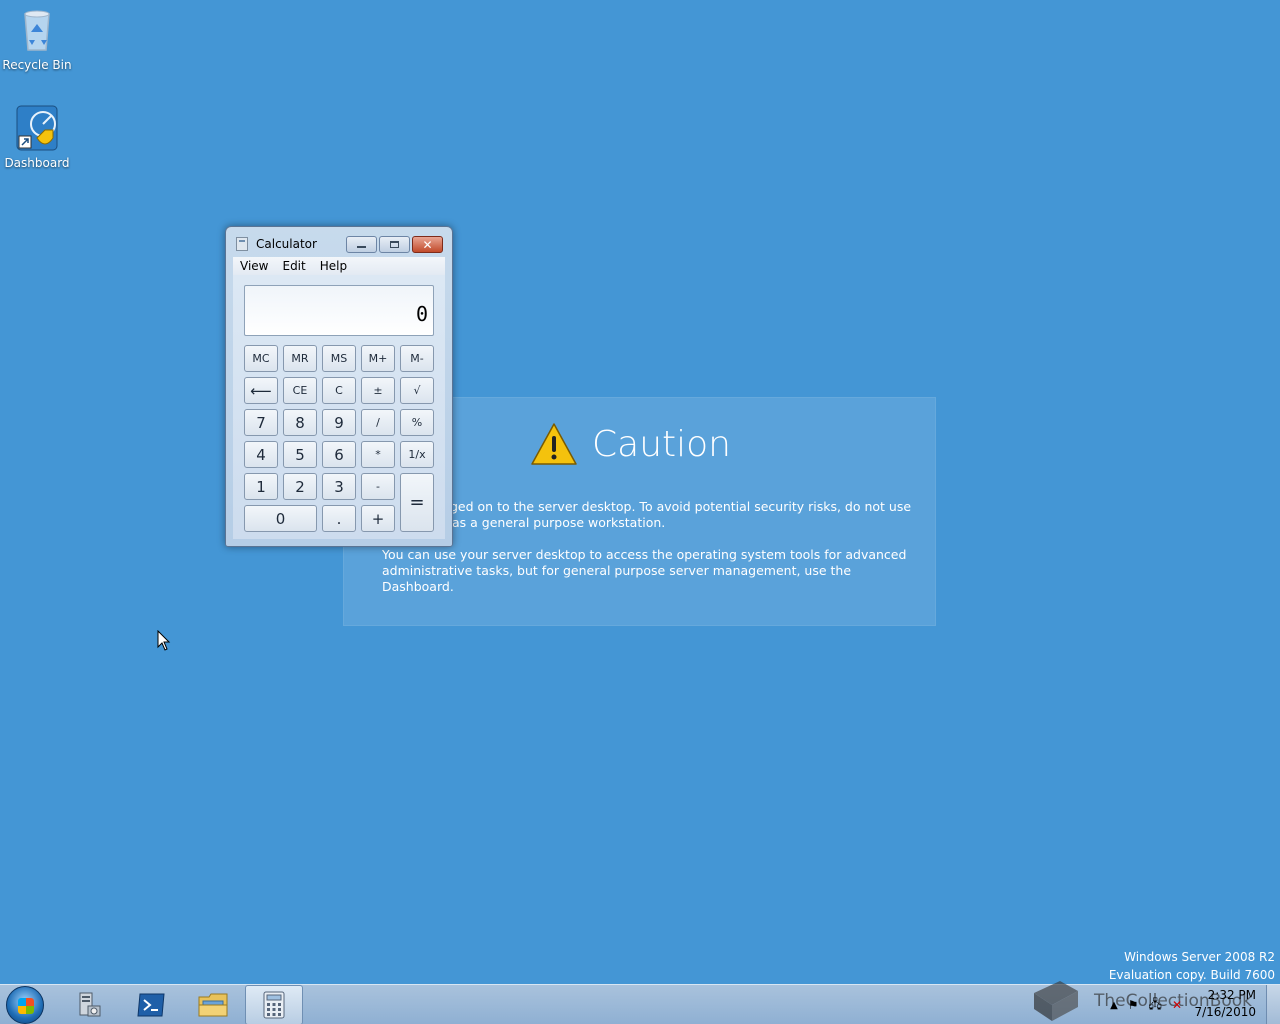 The image size is (1280, 1024). I want to click on key-percent: %, so click(417, 422).